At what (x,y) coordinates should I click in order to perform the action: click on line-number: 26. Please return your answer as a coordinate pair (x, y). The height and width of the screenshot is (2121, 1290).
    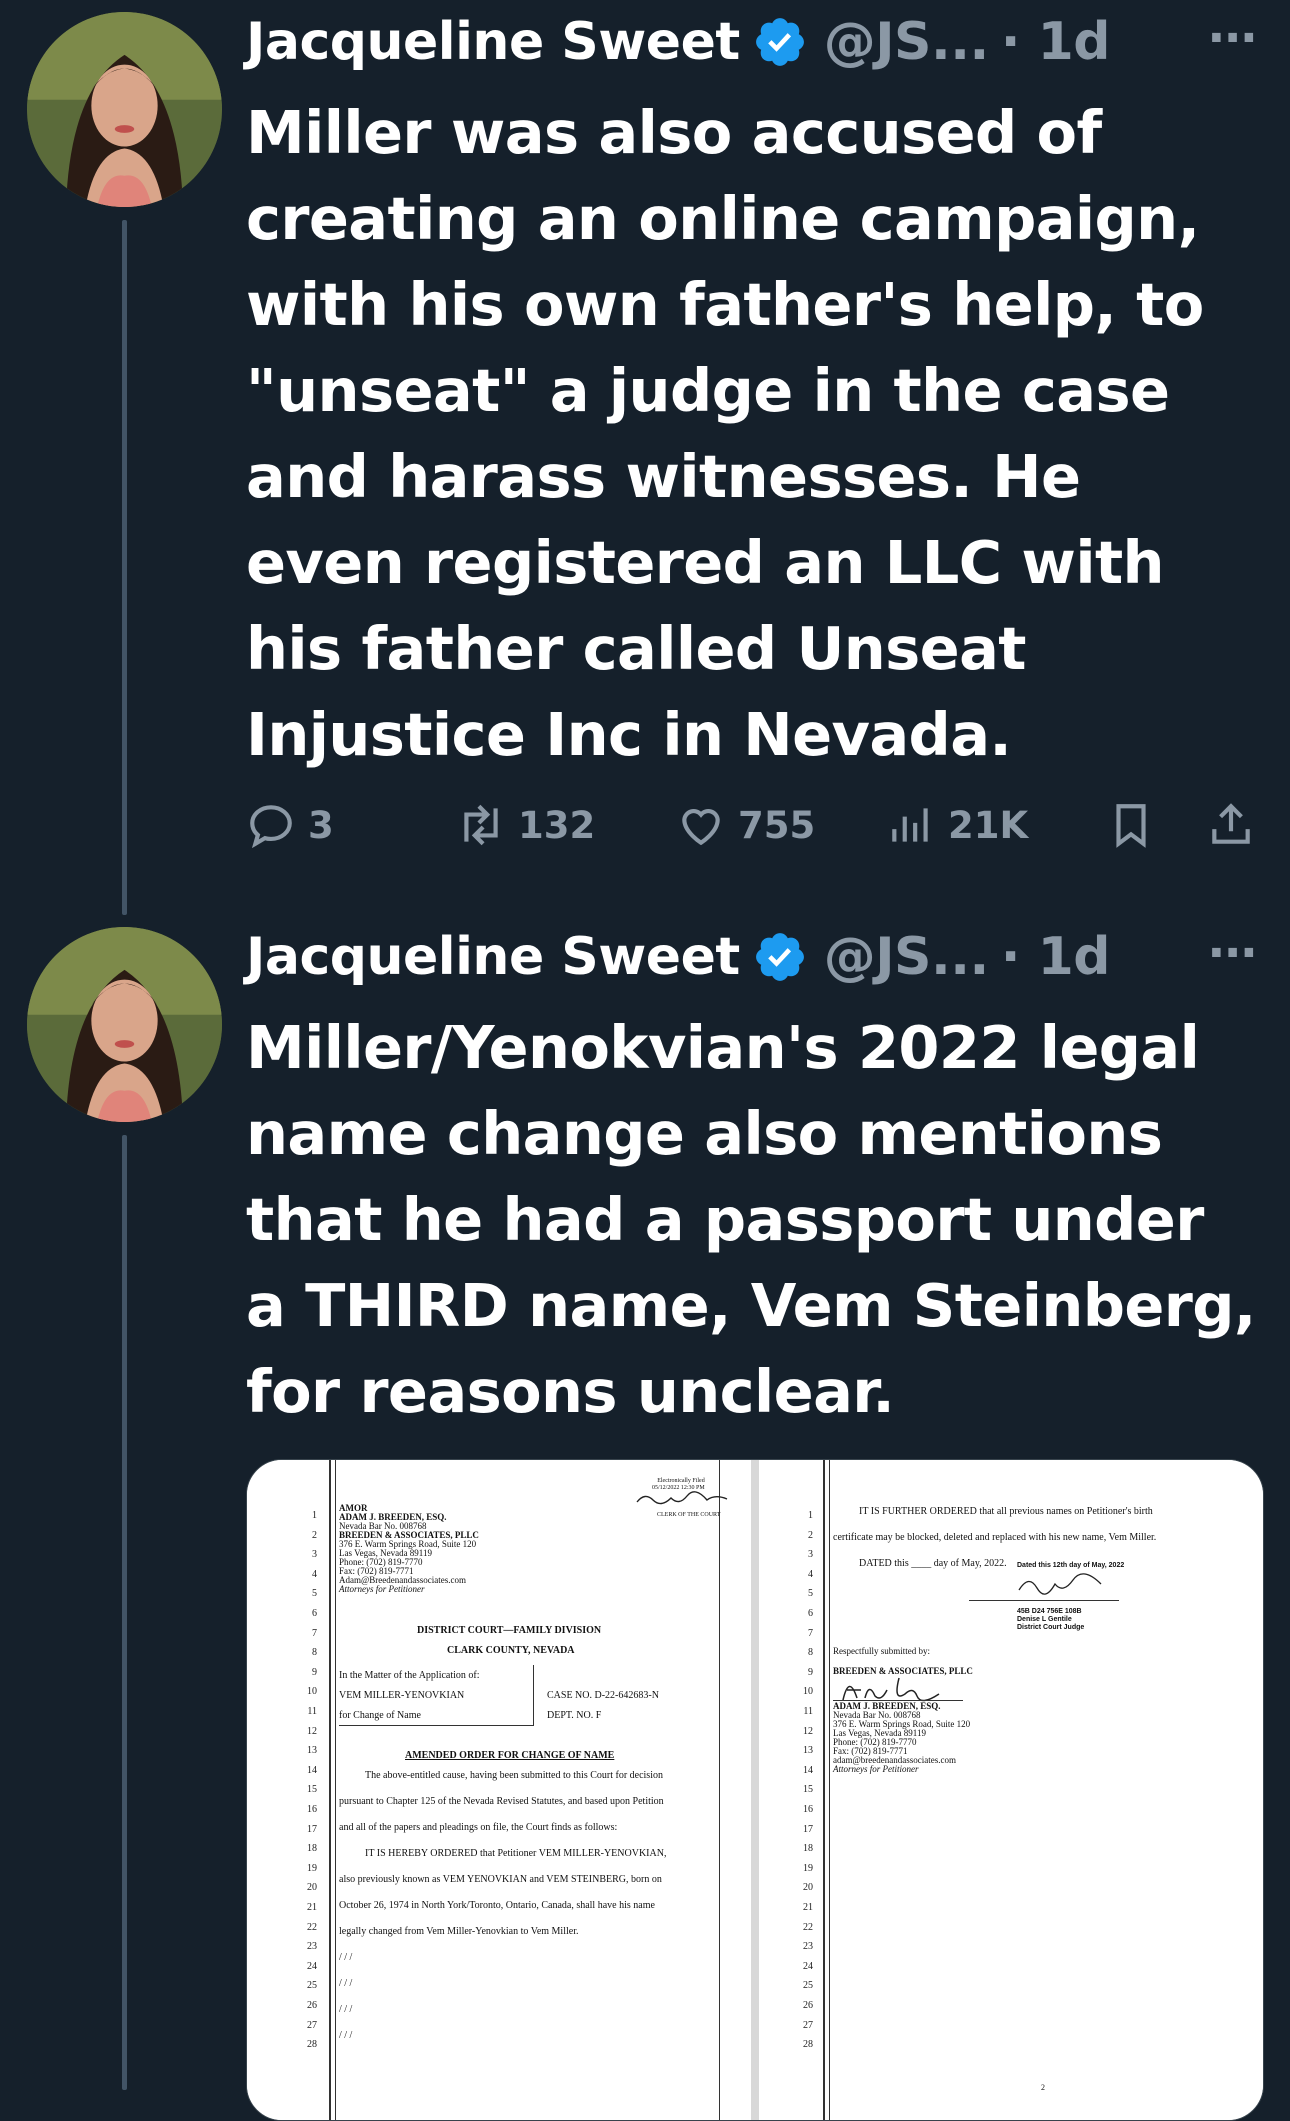
    Looking at the image, I should click on (808, 2005).